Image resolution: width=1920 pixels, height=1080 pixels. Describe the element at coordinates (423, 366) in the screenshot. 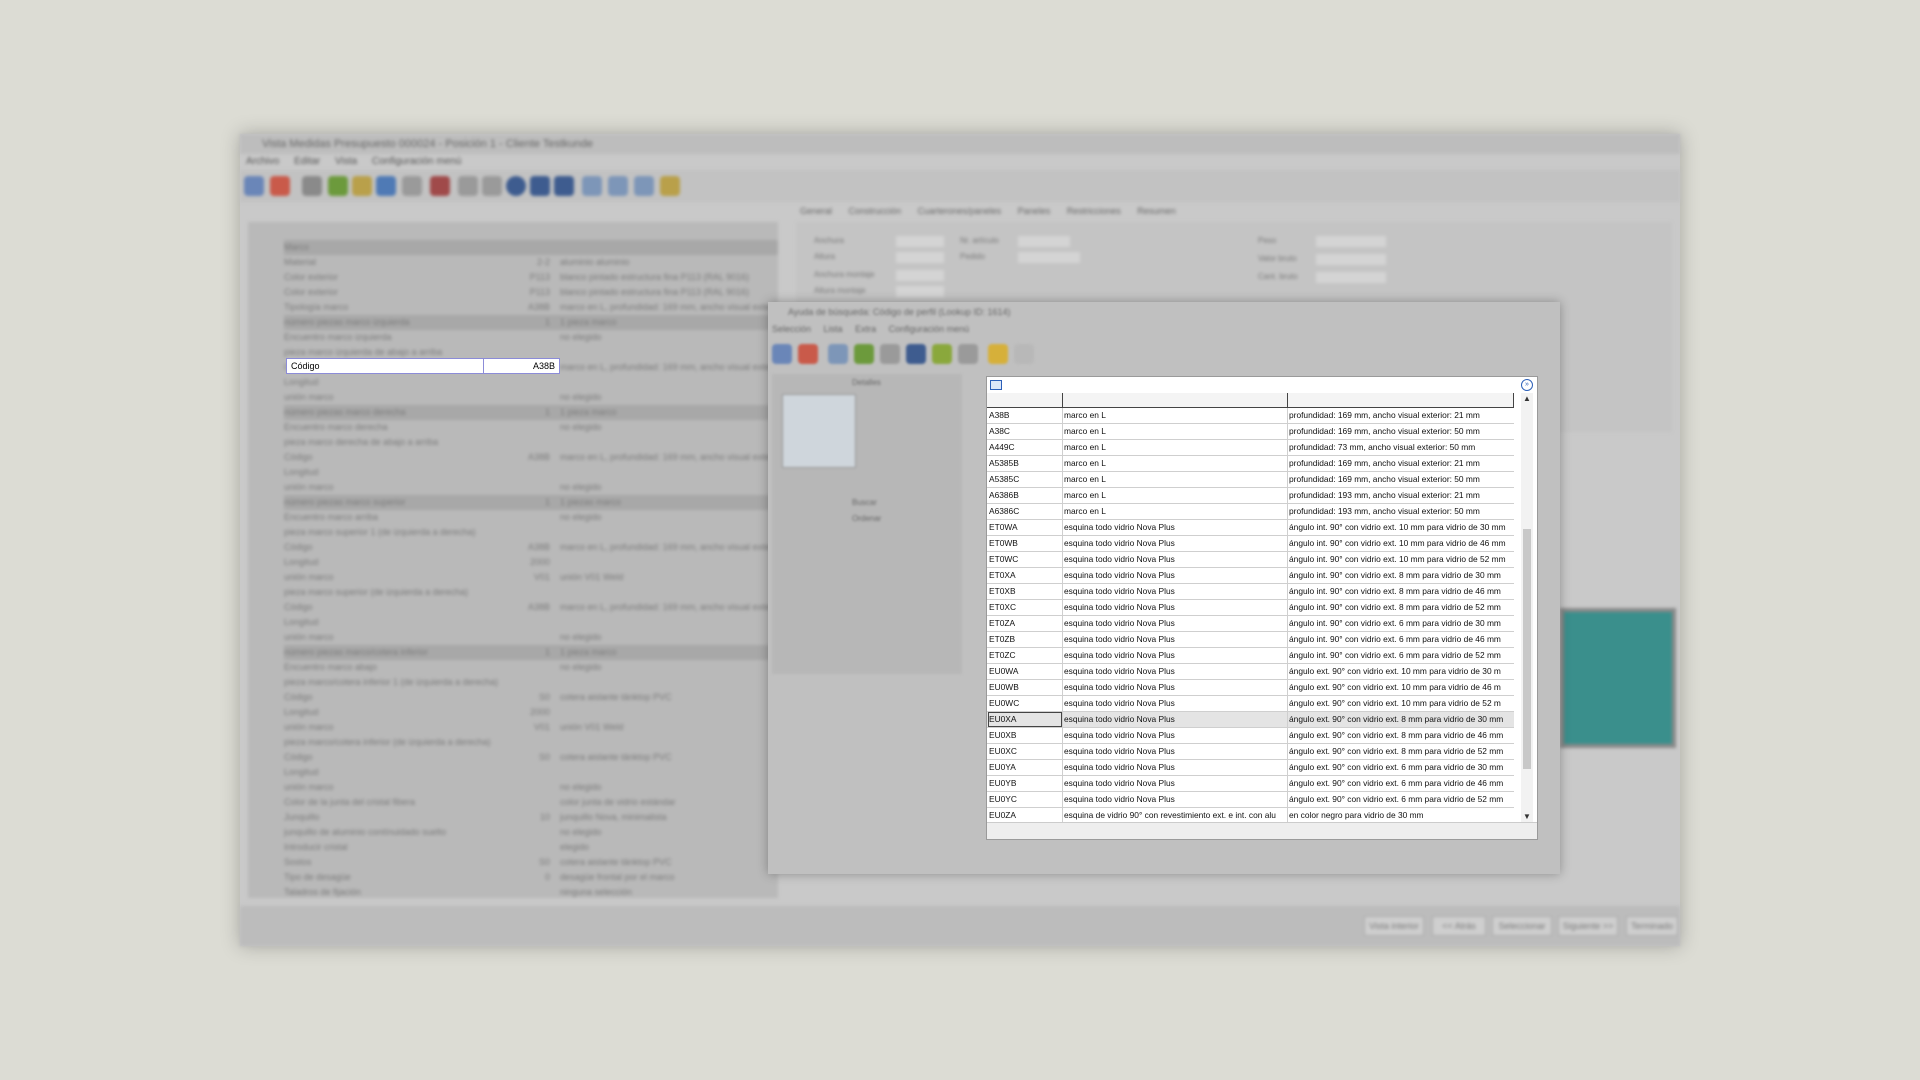

I see `codigo-edit-row: Código A38B` at that location.